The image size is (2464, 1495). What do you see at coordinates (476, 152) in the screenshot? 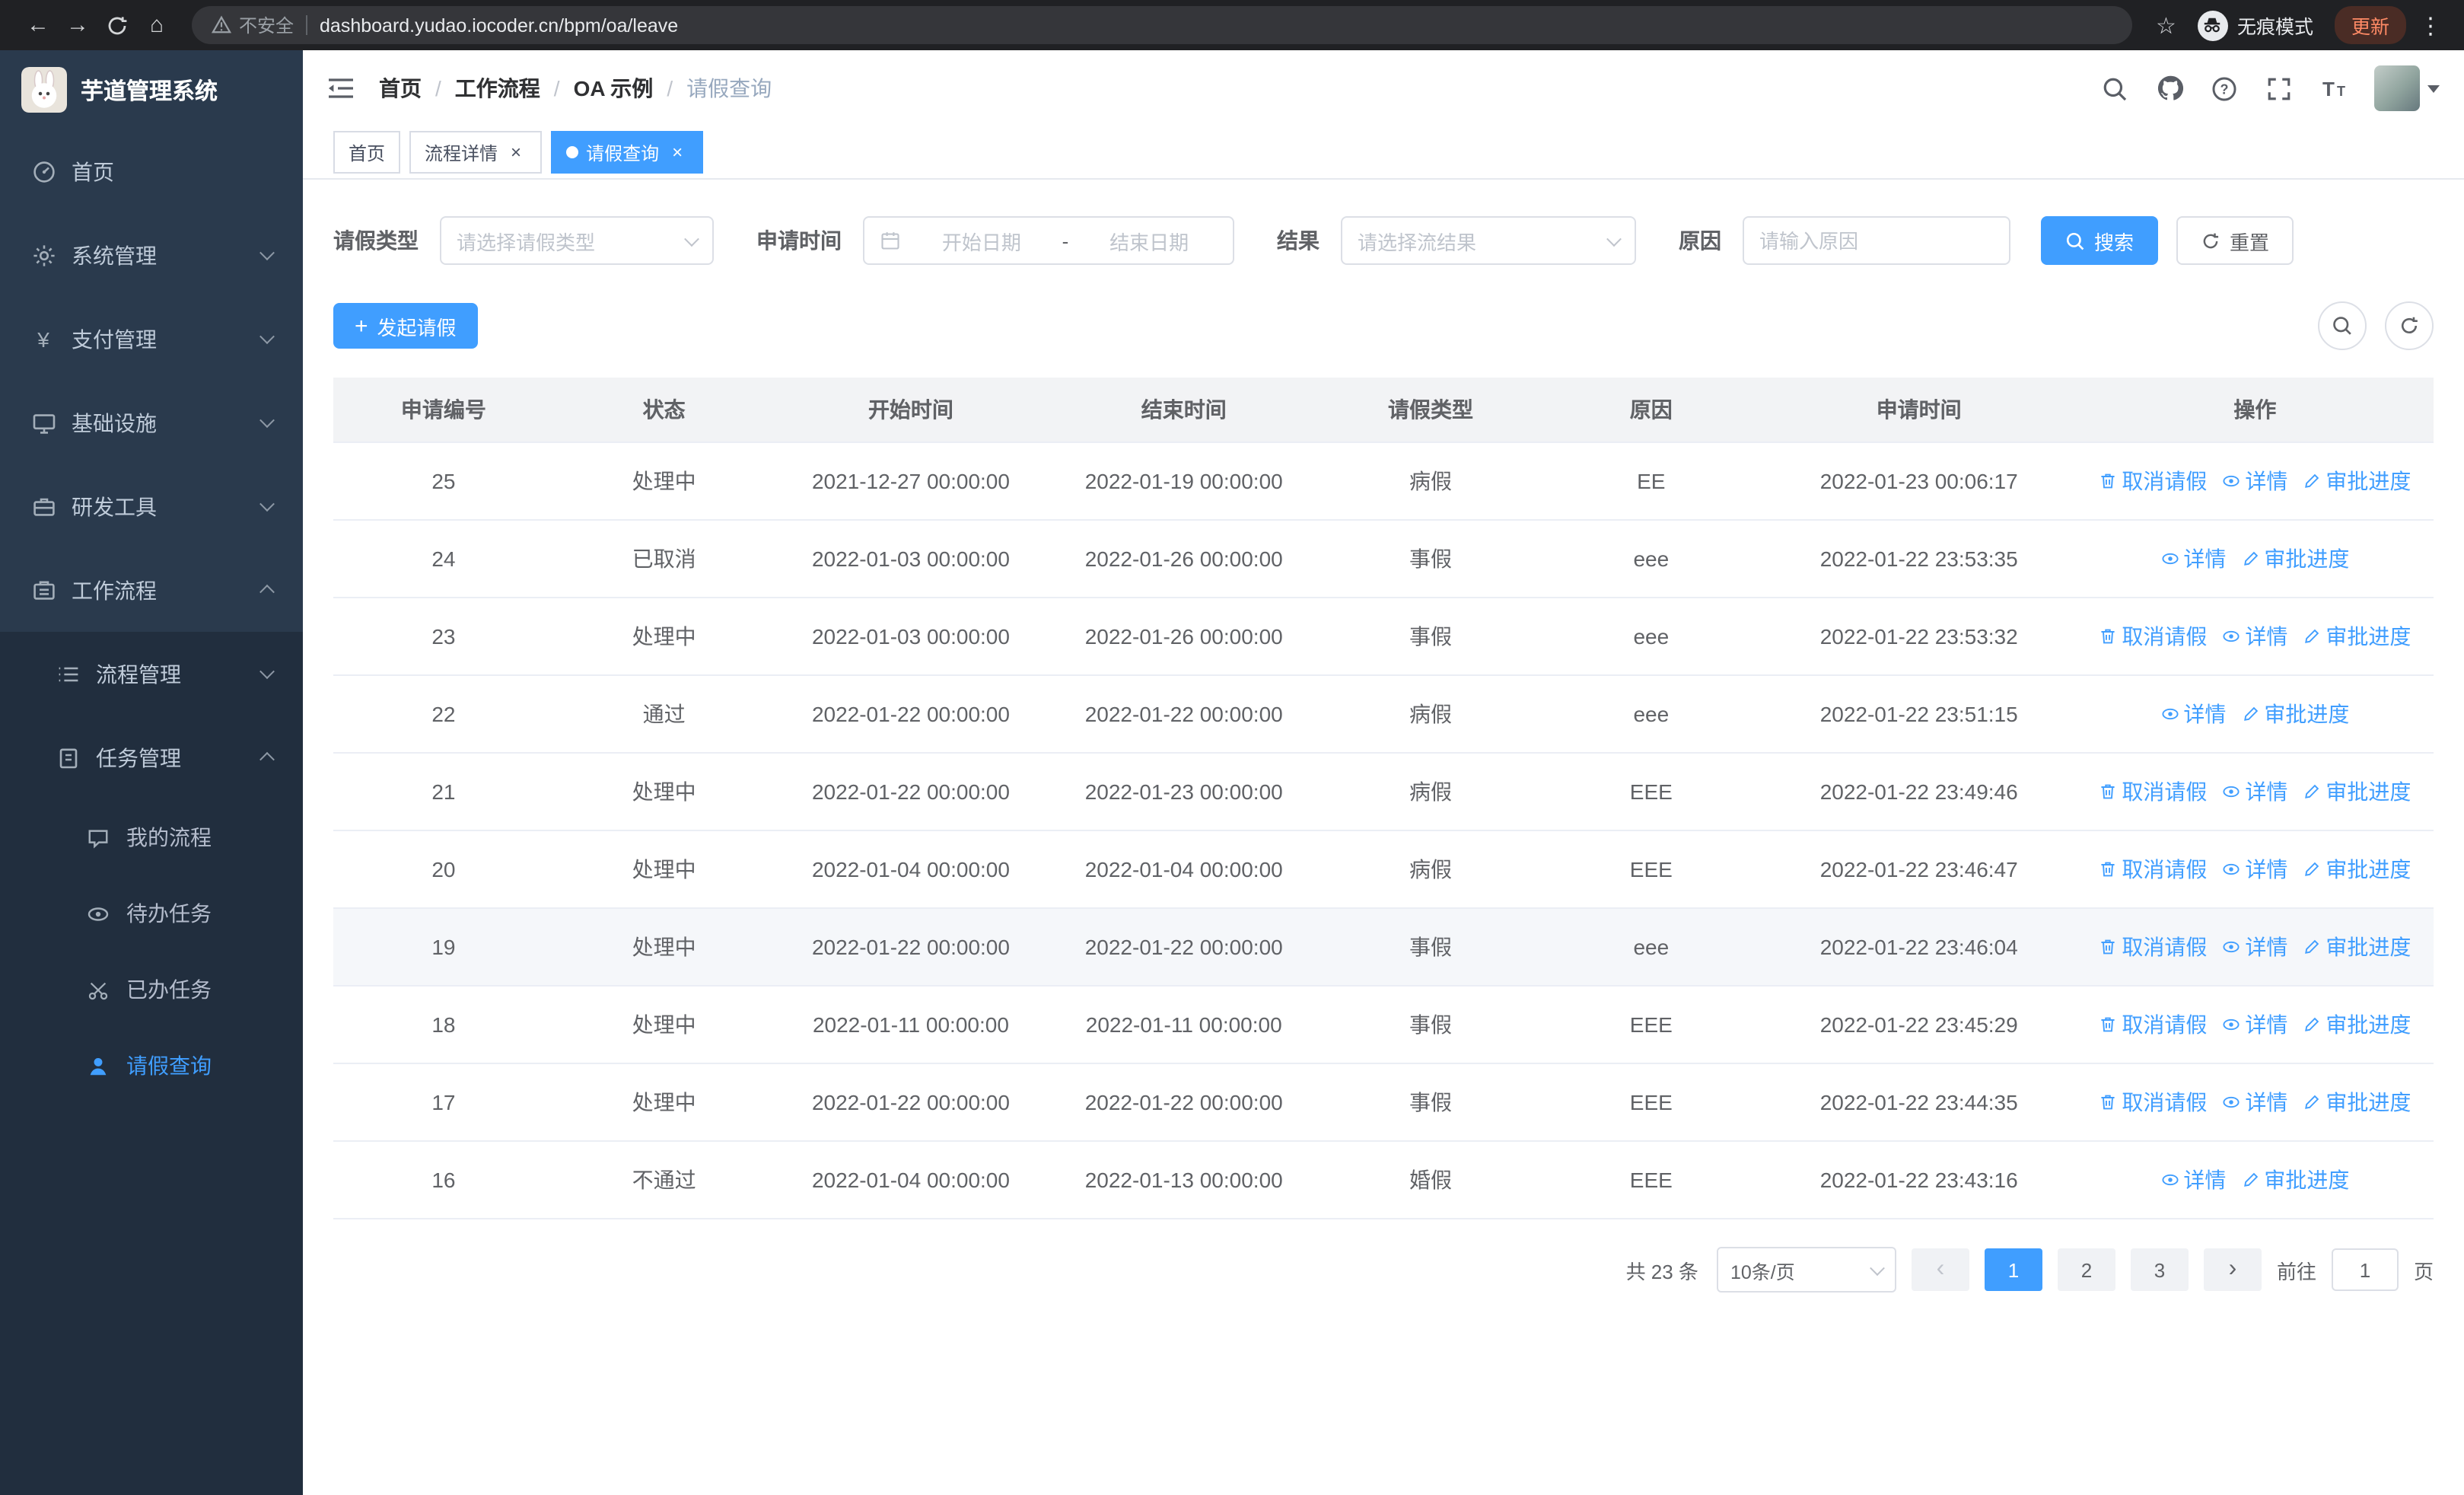
I see `tab-process-detail: 流程详情 ×` at bounding box center [476, 152].